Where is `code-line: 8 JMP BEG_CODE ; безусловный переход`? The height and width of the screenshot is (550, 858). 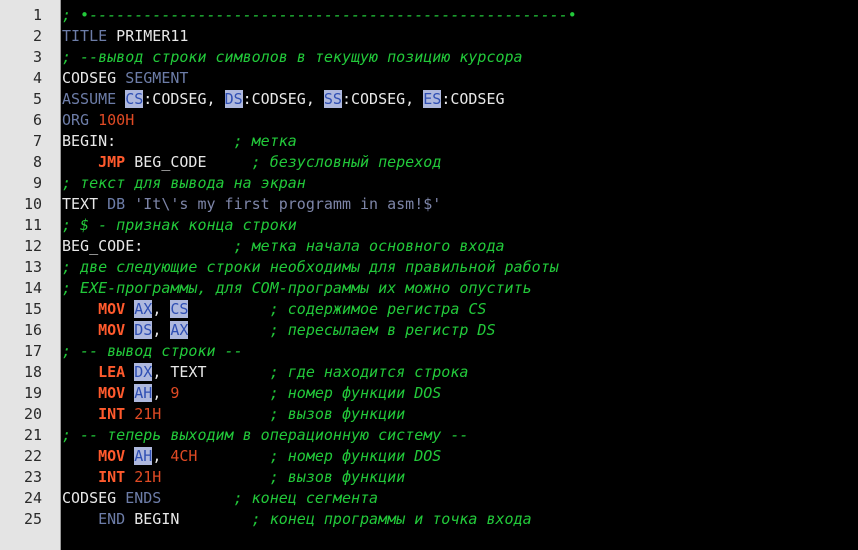
code-line: 8 JMP BEG_CODE ; безусловный переход is located at coordinates (429, 162).